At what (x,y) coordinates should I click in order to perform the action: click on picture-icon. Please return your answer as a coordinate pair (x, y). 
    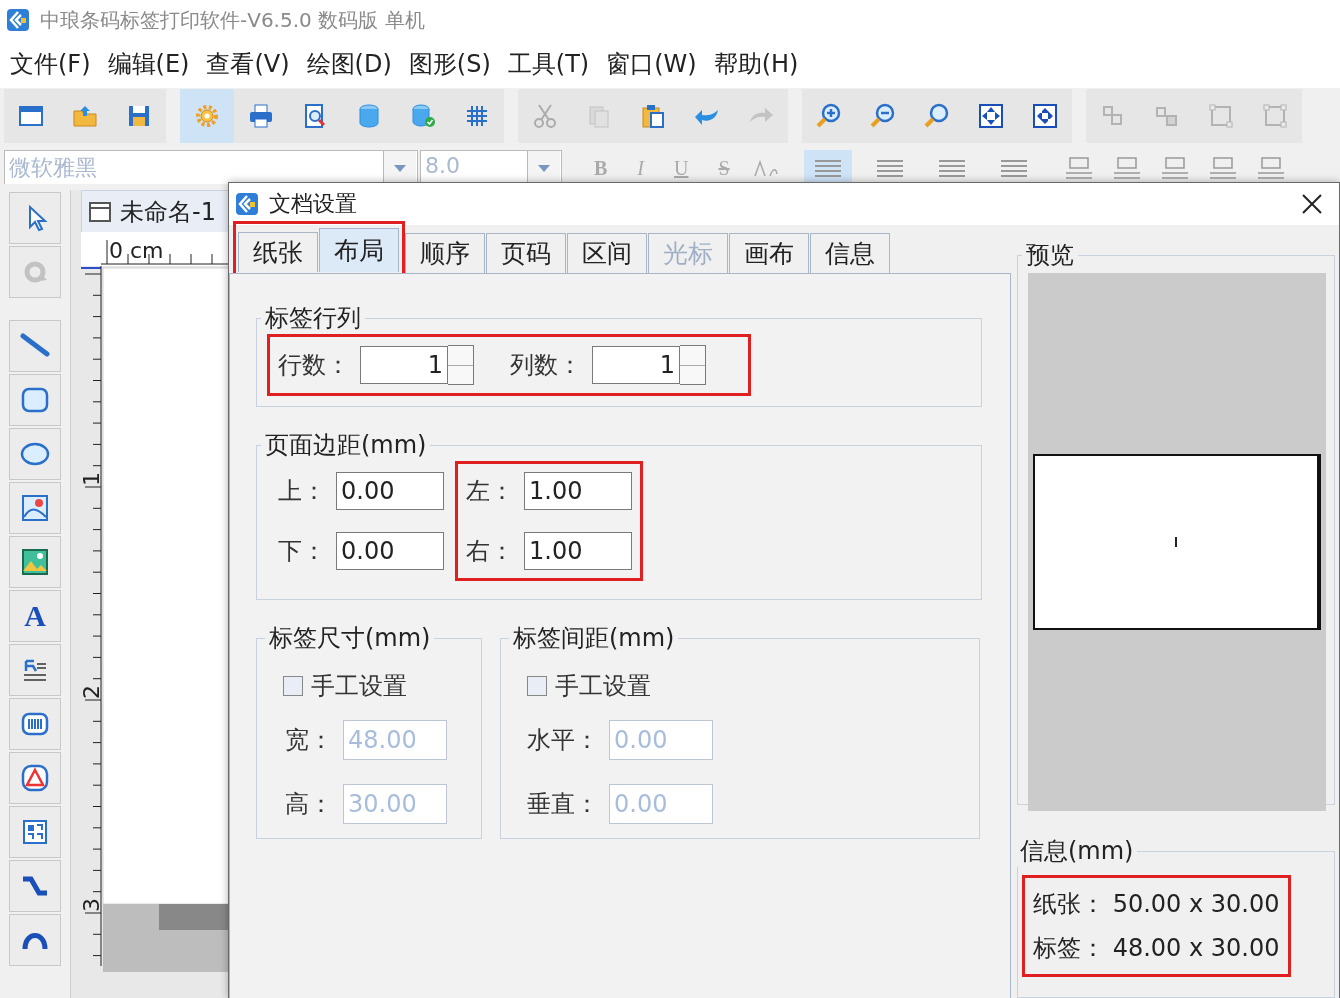
    Looking at the image, I should click on (35, 562).